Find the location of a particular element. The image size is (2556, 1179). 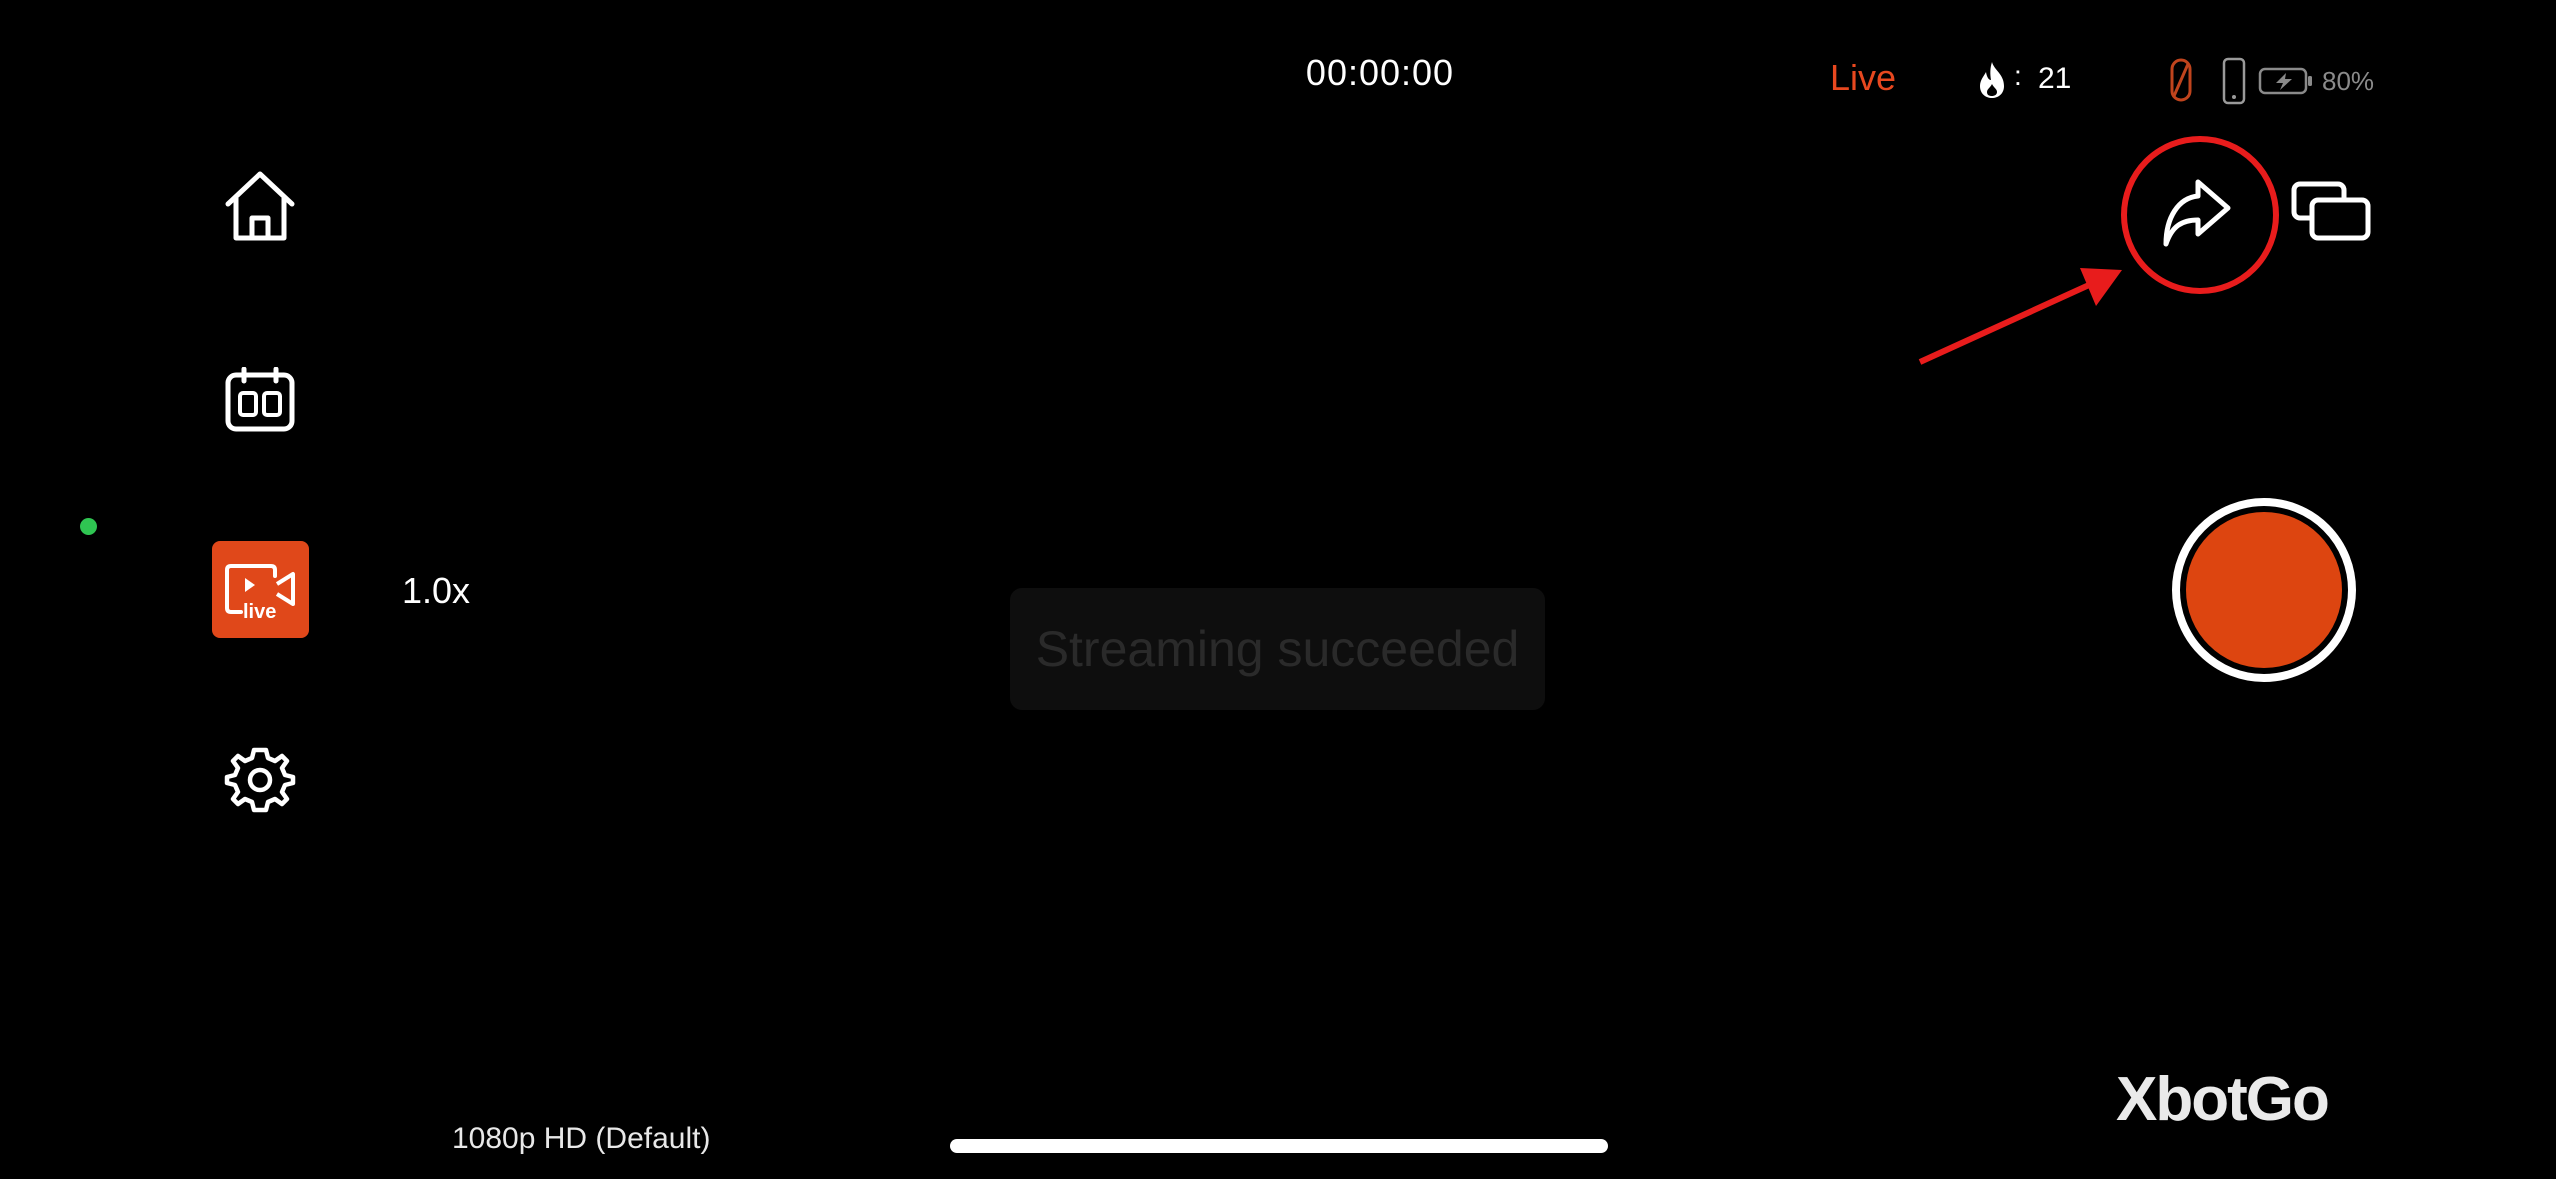

brand-logo: XbotGo is located at coordinates (2223, 1099).